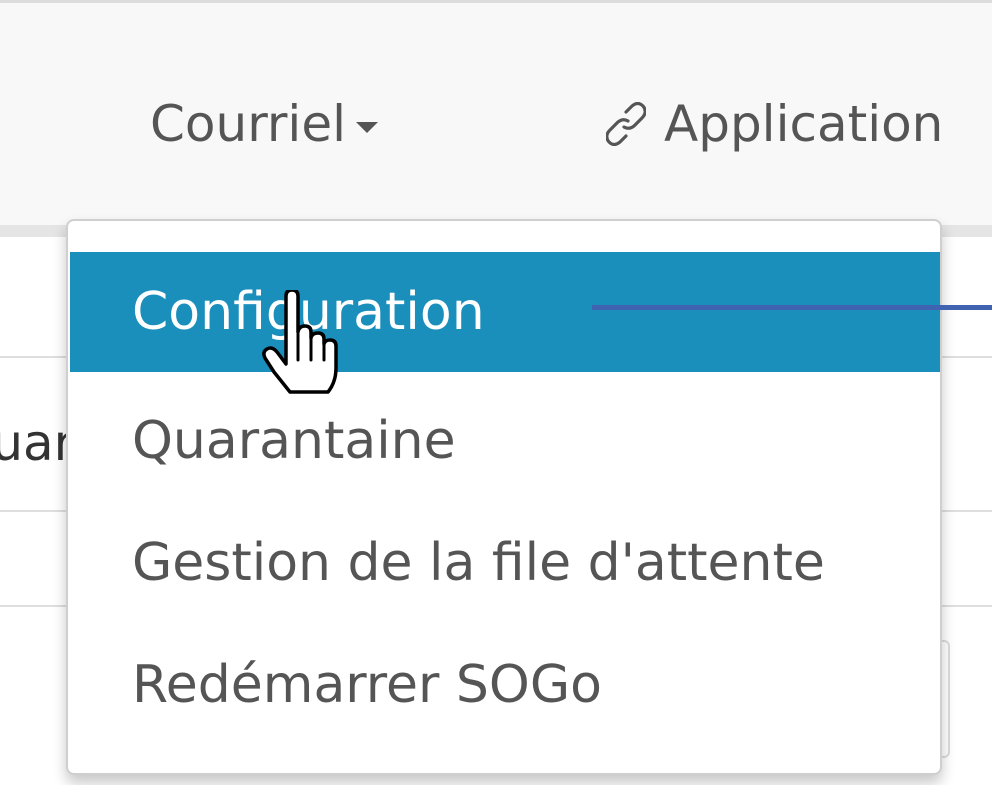  Describe the element at coordinates (804, 124) in the screenshot. I see `nav-applications-label: Application` at that location.